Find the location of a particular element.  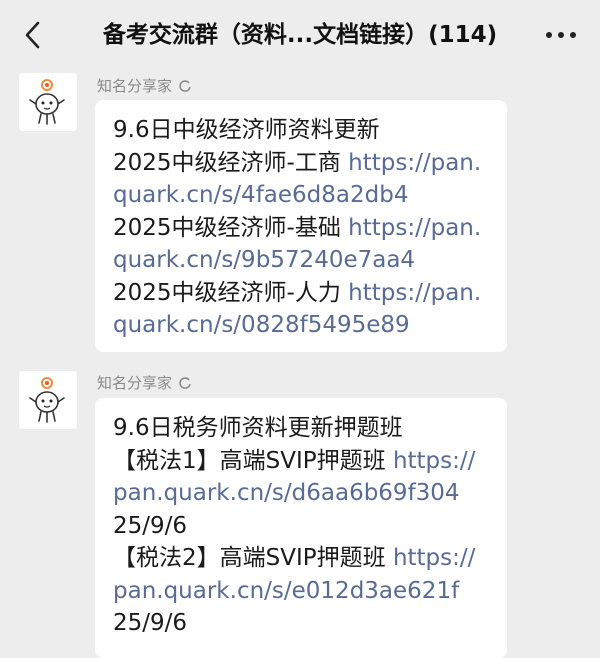

line-text: 9.6日税务师资料更新押题班 is located at coordinates (258, 428).